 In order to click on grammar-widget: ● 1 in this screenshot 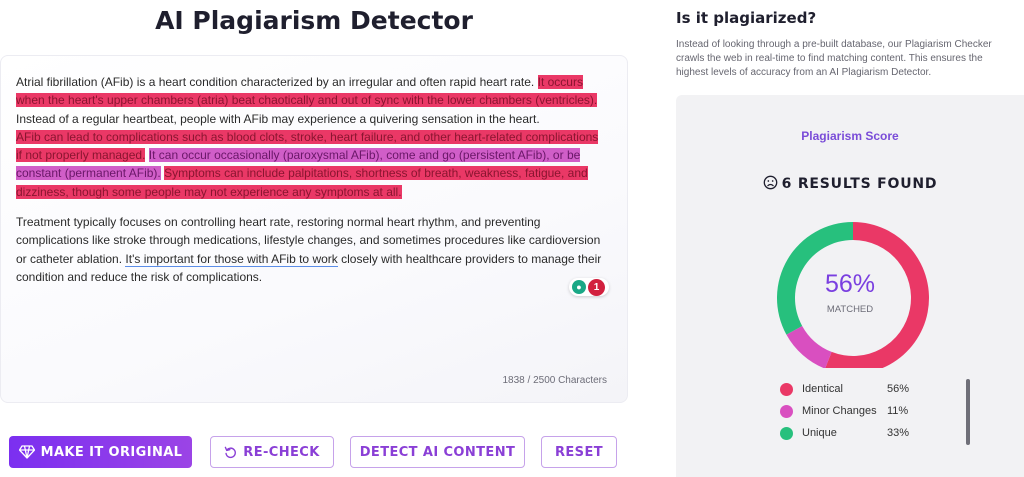, I will do `click(589, 287)`.